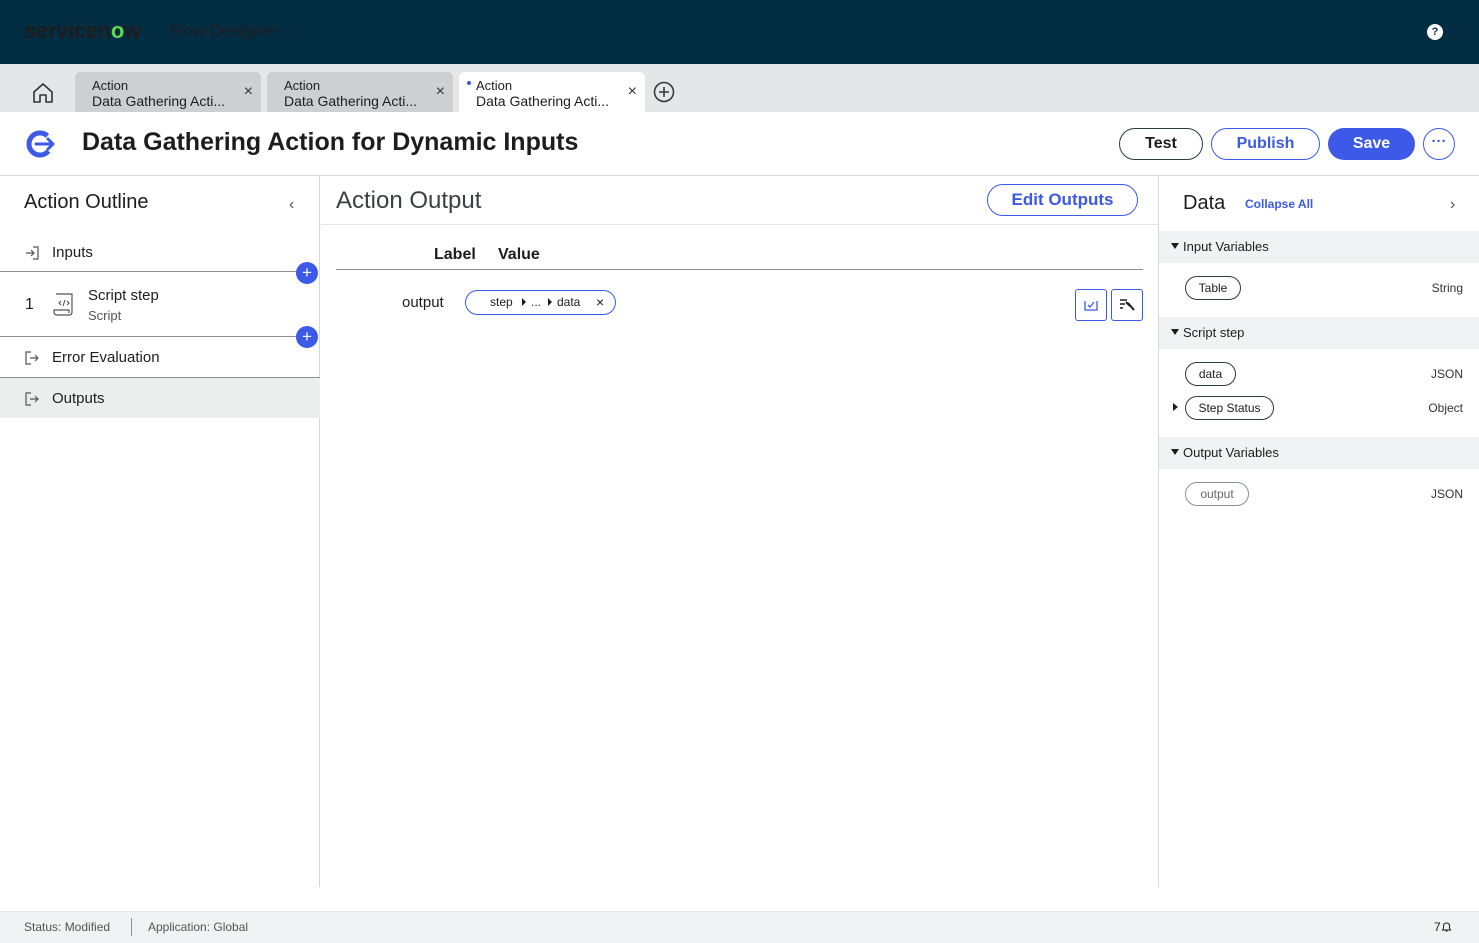 The height and width of the screenshot is (943, 1479). Describe the element at coordinates (63, 304) in the screenshot. I see `script-step-icon` at that location.